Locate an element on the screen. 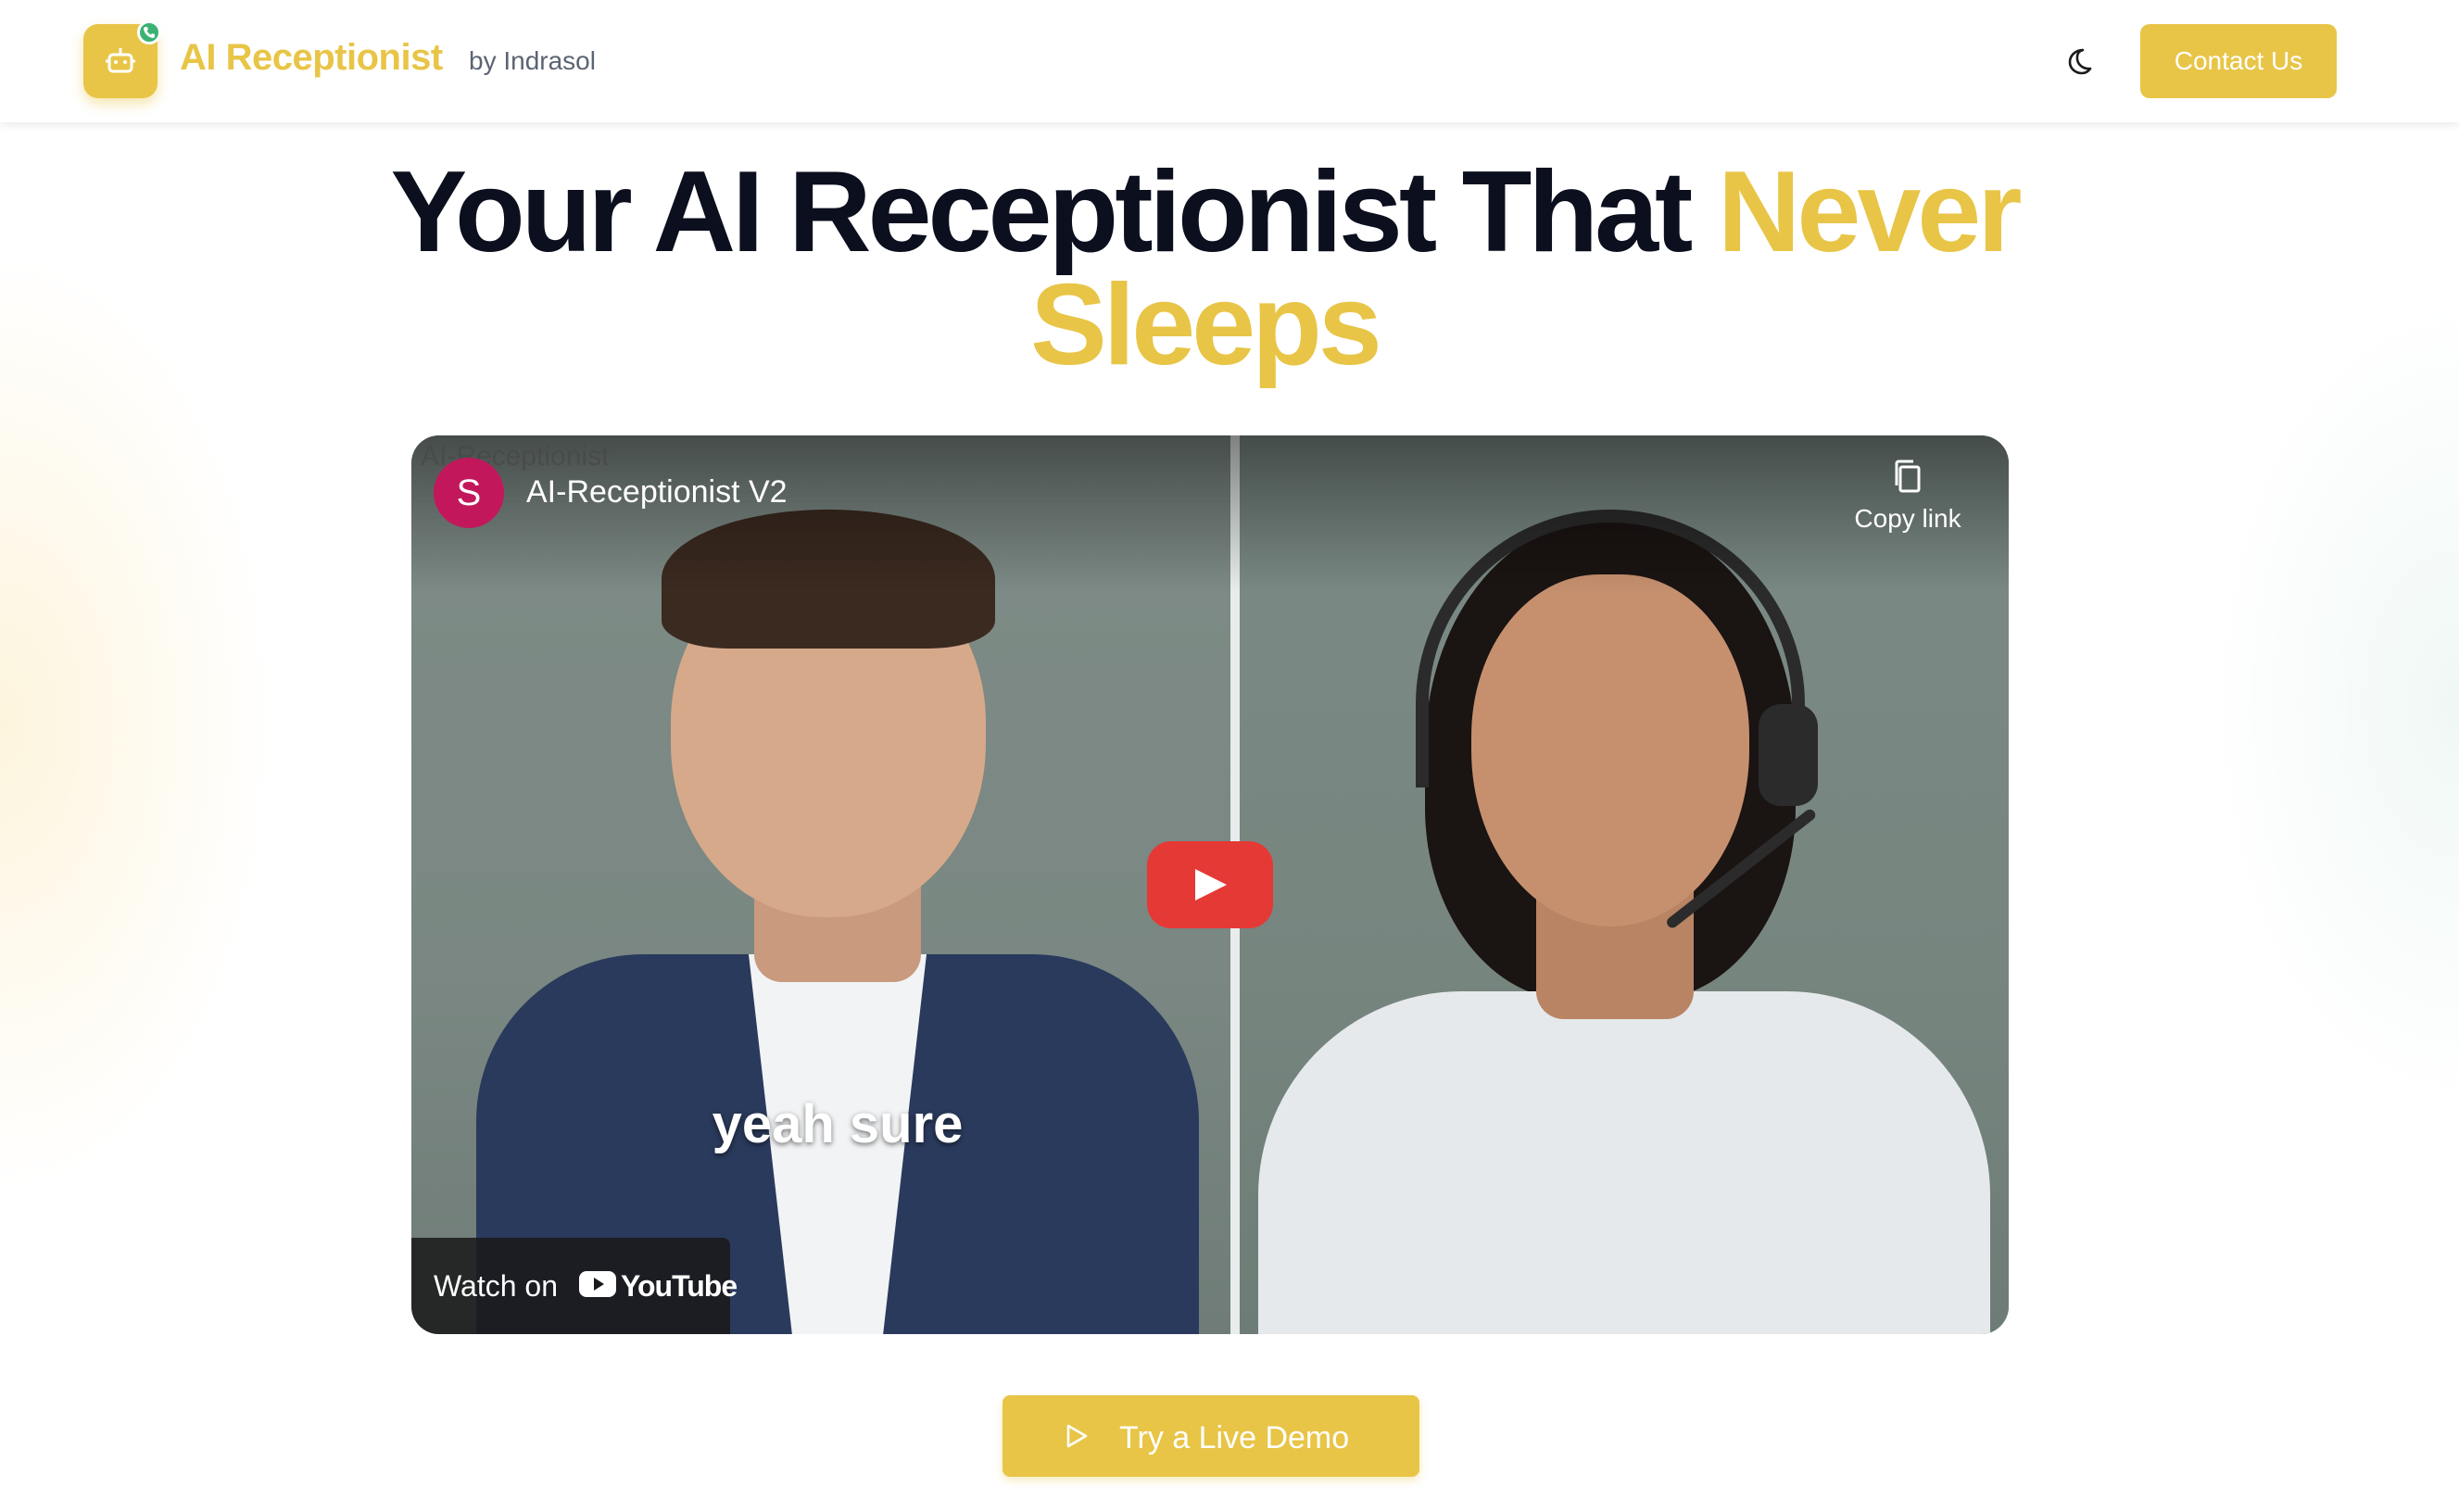 This screenshot has height=1512, width=2459. contact-us-button: Contact Us is located at coordinates (2238, 61).